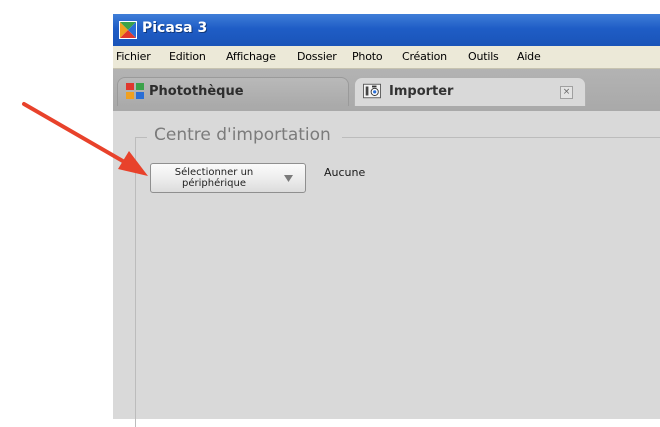 The image size is (660, 427). What do you see at coordinates (133, 56) in the screenshot?
I see `menu-item-fichier: Fichier` at bounding box center [133, 56].